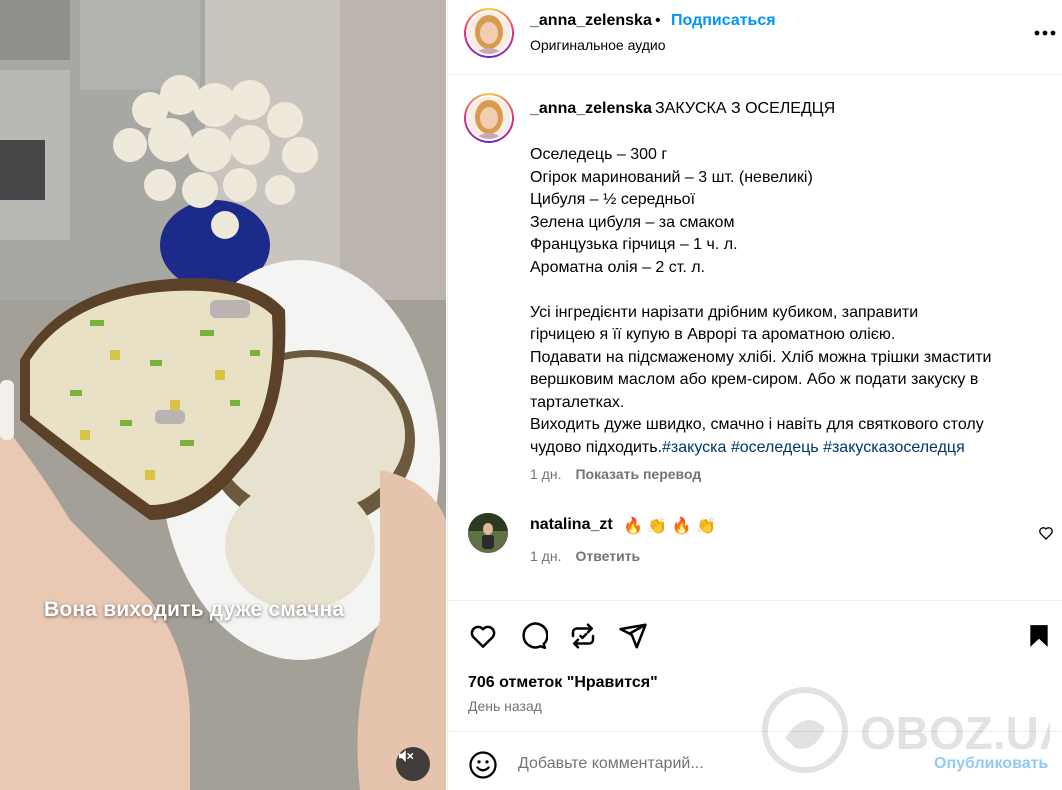  What do you see at coordinates (638, 474) in the screenshot?
I see `translate-button: Показать перевод` at bounding box center [638, 474].